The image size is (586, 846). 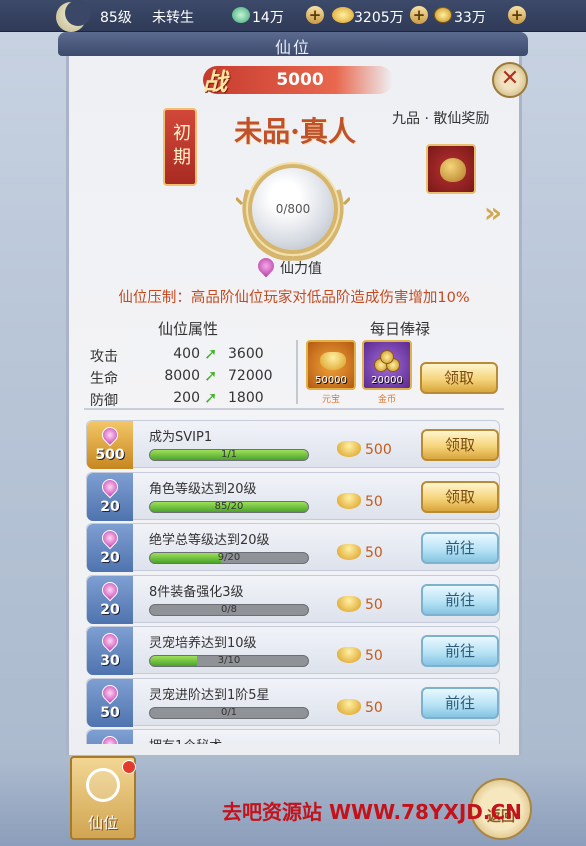 I want to click on power-label: 仙力值, so click(x=301, y=269).